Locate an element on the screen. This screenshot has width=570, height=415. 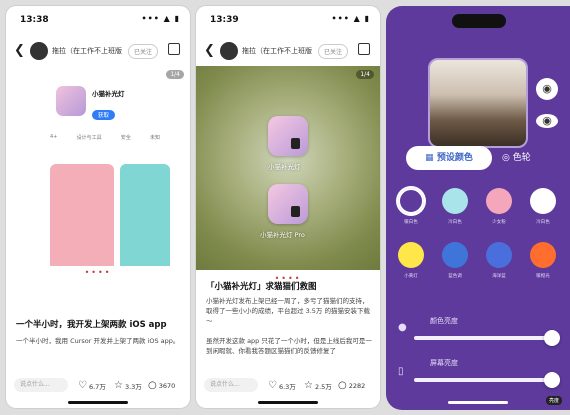
like-count: 6.7万 is located at coordinates (97, 386).